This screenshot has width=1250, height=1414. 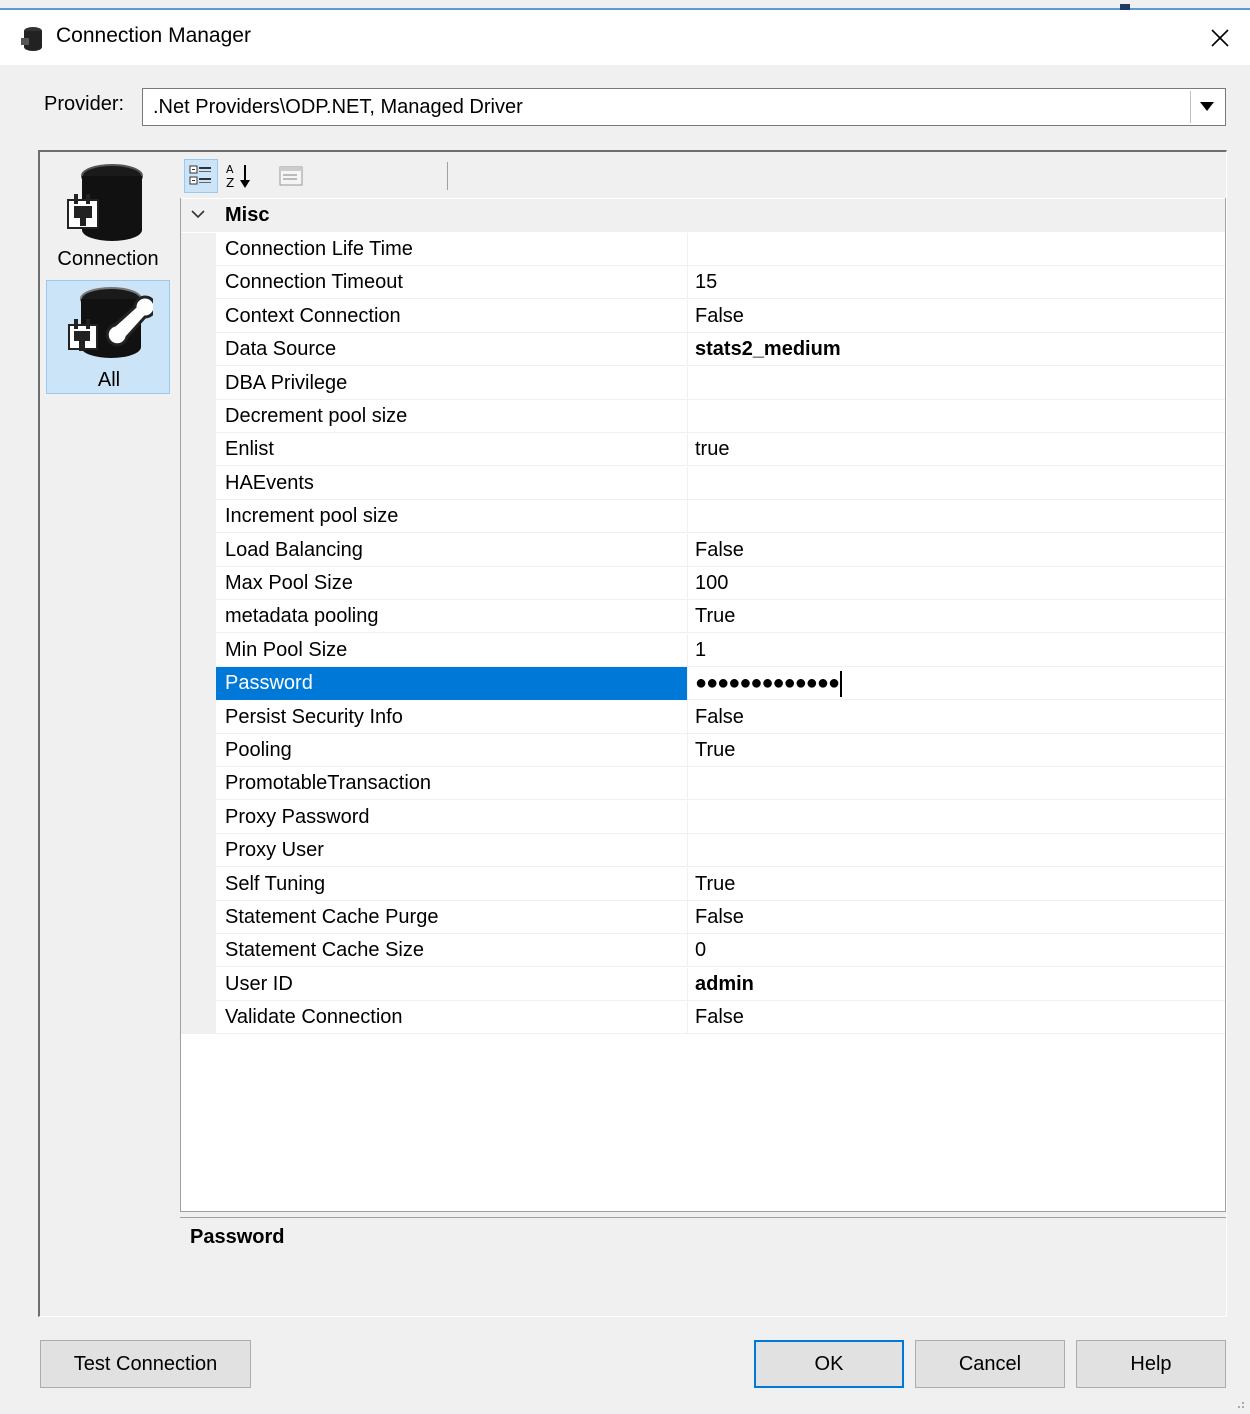 I want to click on property-row: Load Balancing False, so click(x=720, y=550).